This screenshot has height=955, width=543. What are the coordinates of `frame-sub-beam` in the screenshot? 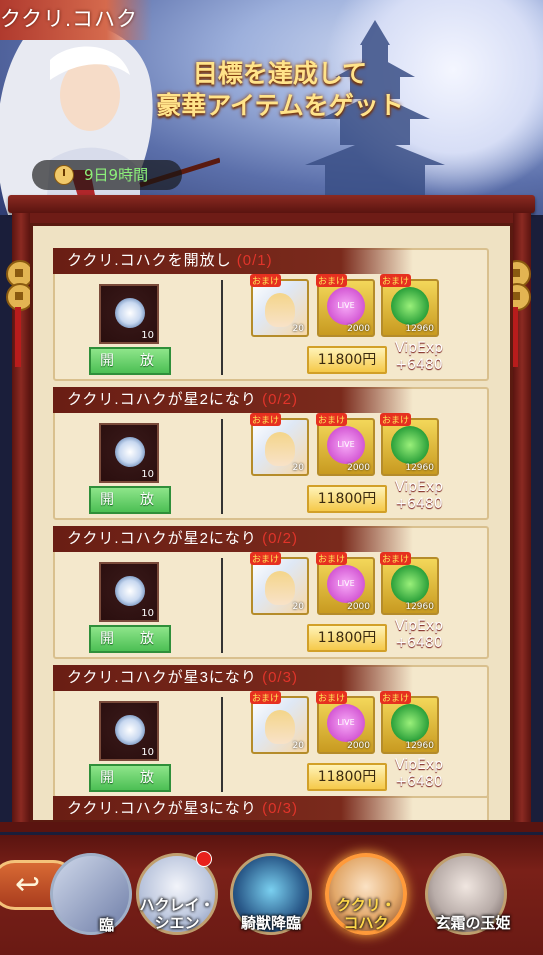 It's located at (271, 218).